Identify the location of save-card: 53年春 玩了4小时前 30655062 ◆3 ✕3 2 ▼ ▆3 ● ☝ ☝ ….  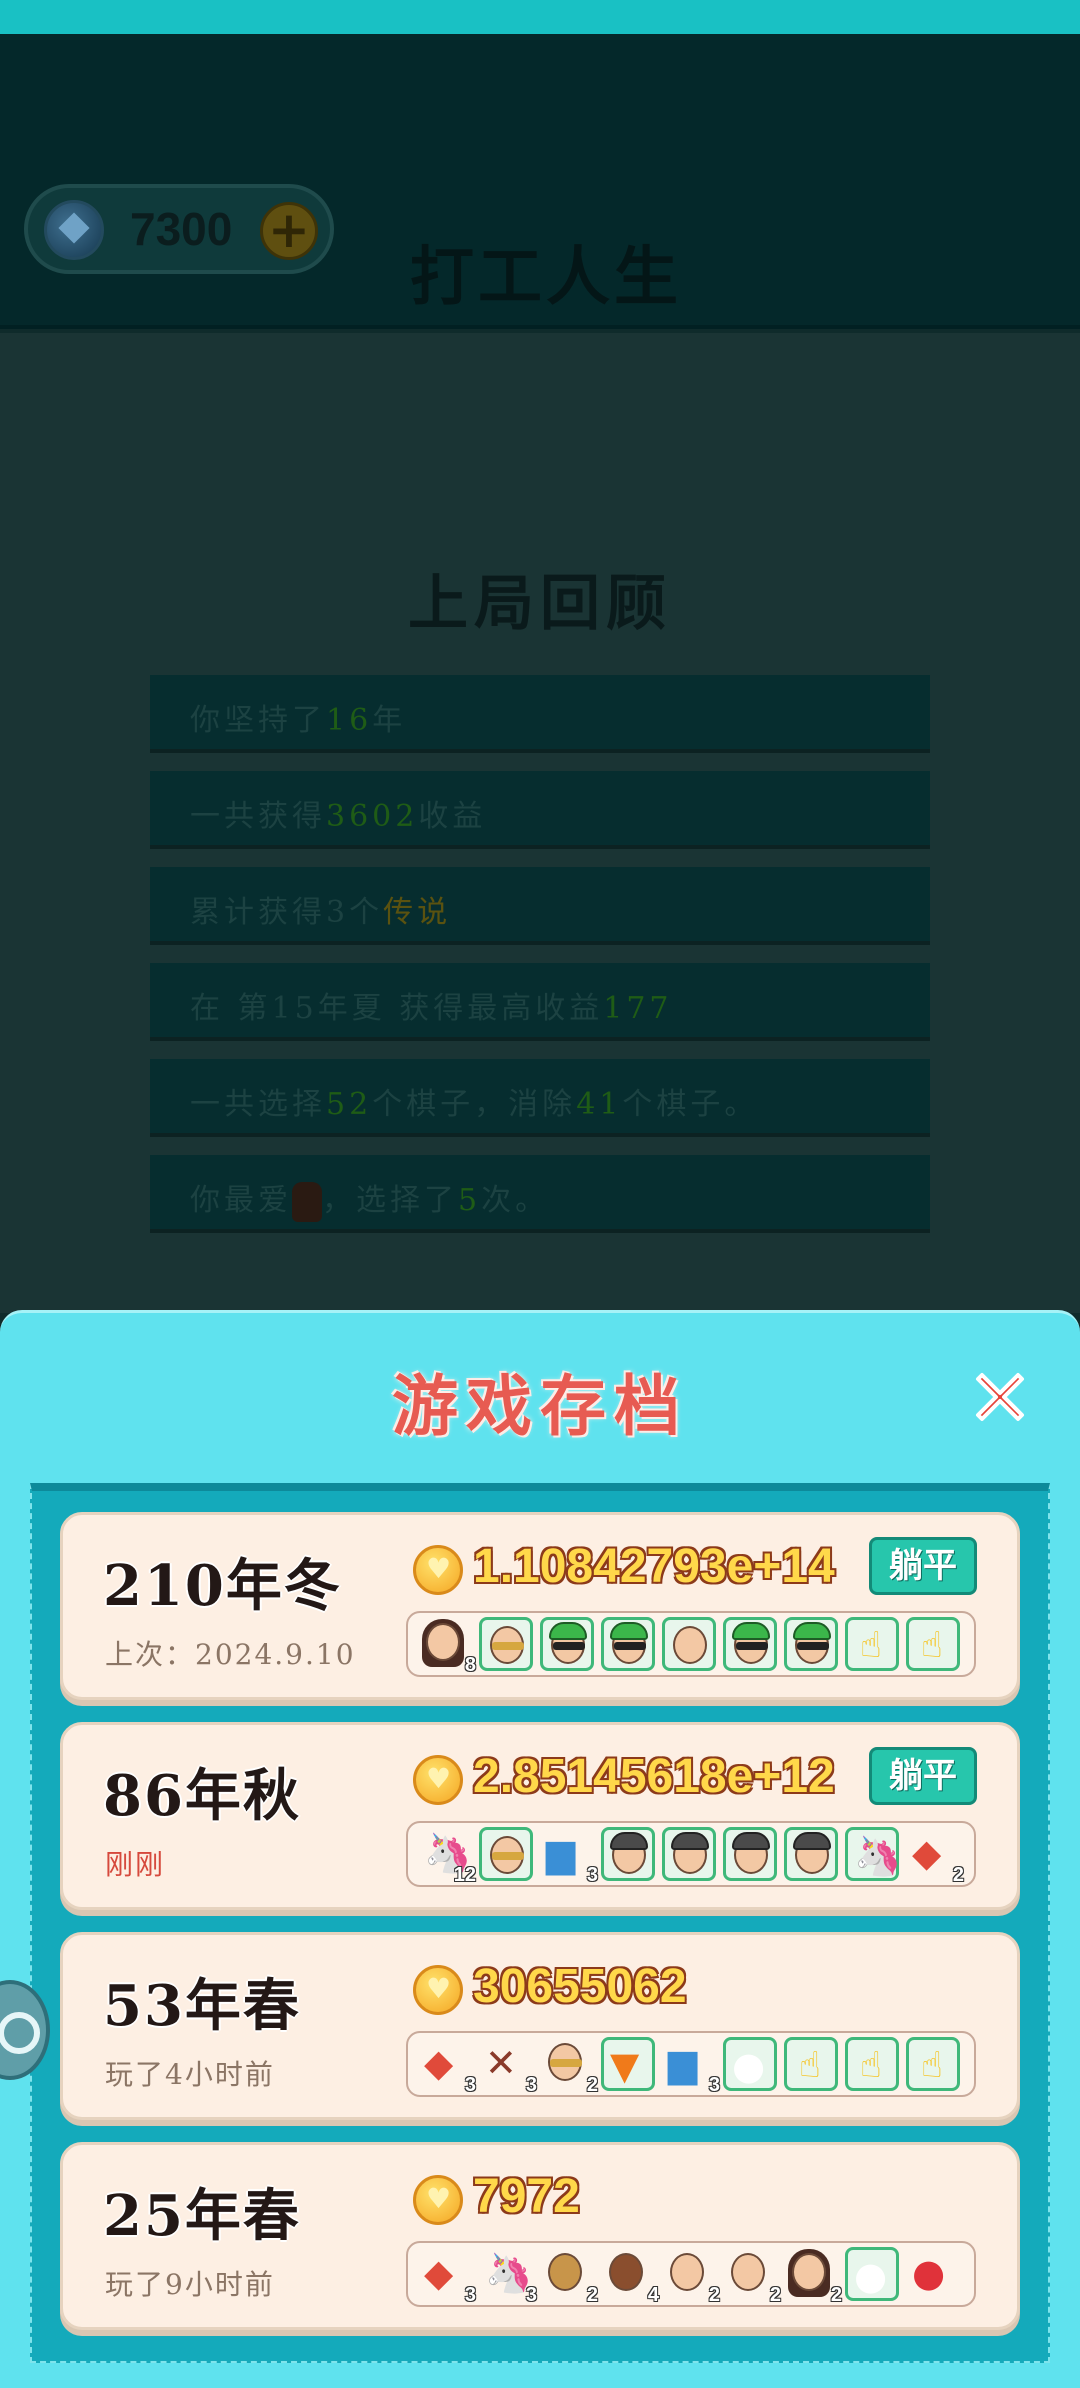
(540, 2026).